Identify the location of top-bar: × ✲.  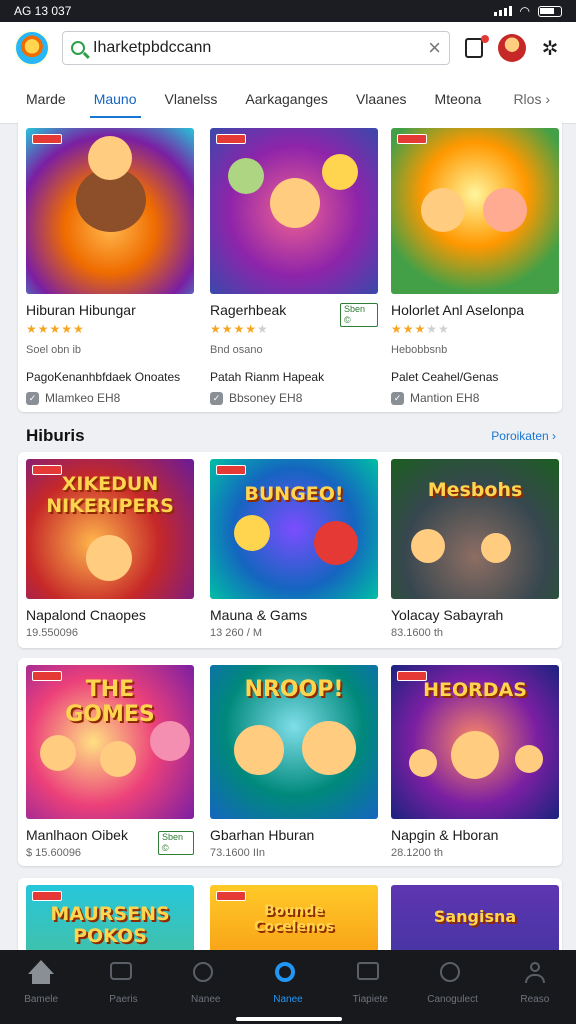
(288, 48).